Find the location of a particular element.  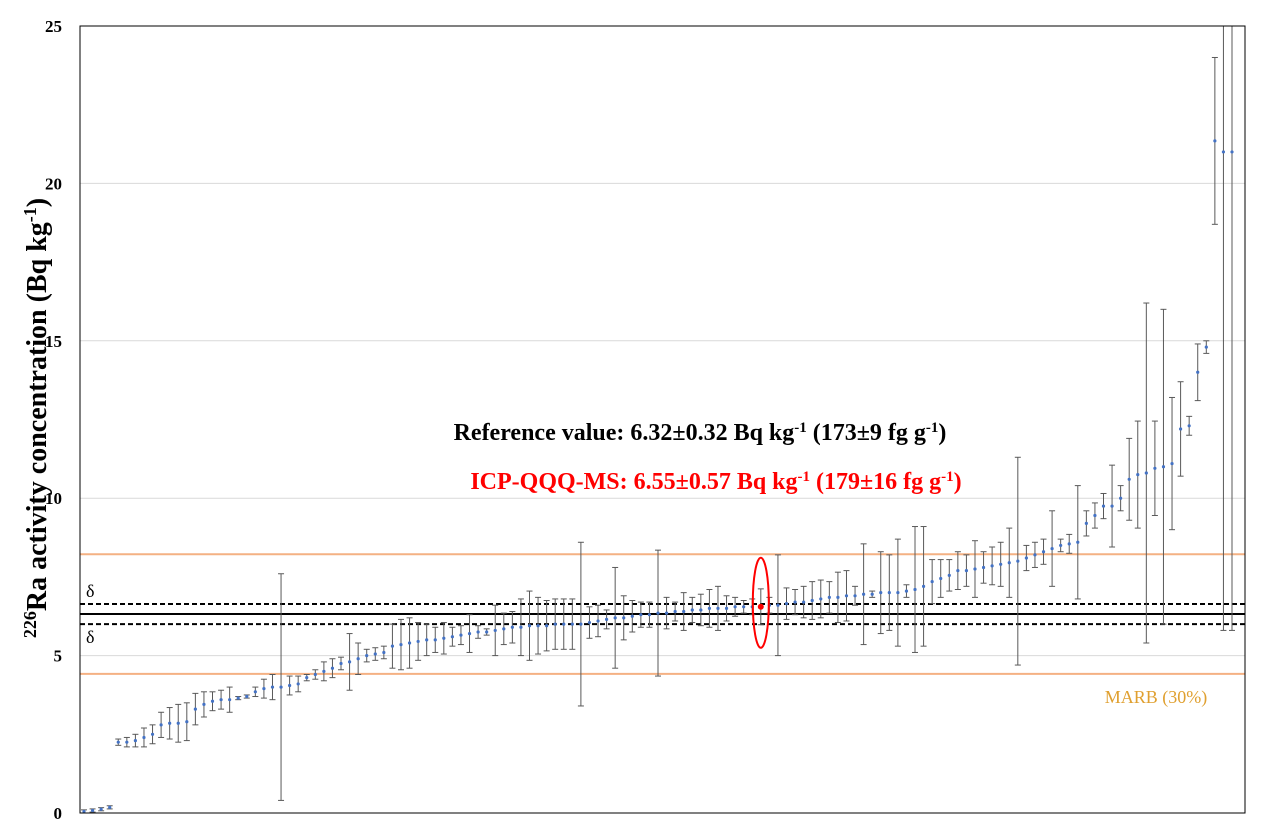

y-tick-label: 20 is located at coordinates (53, 183).